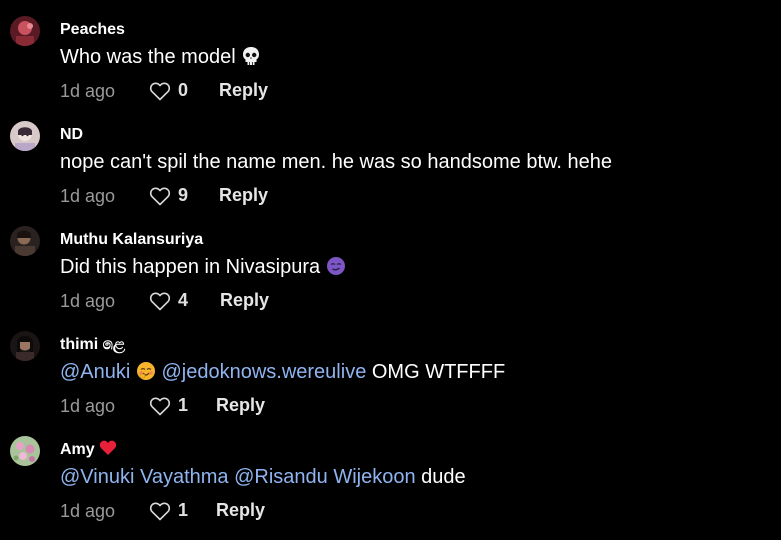 This screenshot has width=781, height=540. What do you see at coordinates (95, 372) in the screenshot?
I see `mention-link: @Anuki` at bounding box center [95, 372].